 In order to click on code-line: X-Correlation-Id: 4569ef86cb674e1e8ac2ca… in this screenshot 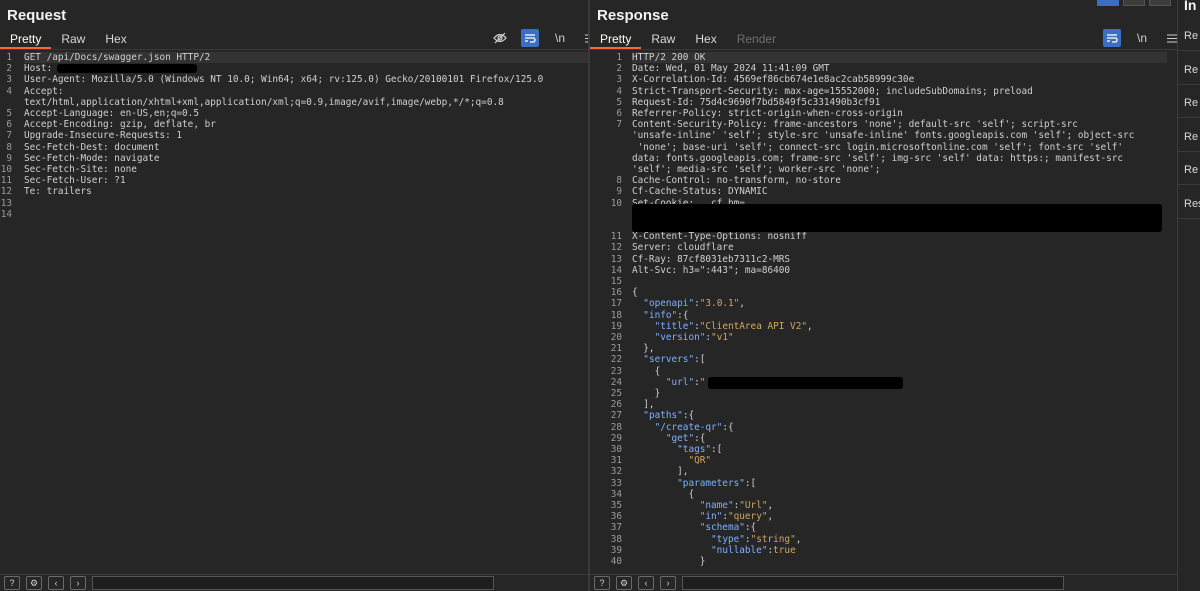, I will do `click(773, 80)`.